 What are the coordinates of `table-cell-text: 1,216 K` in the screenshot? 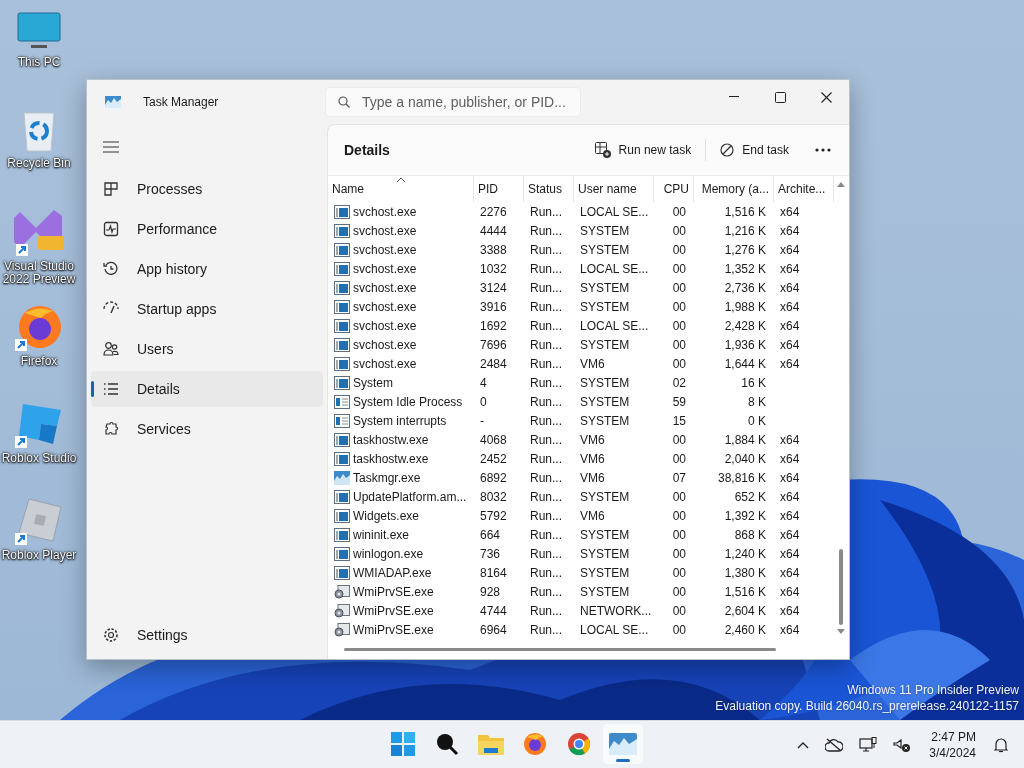 It's located at (745, 231).